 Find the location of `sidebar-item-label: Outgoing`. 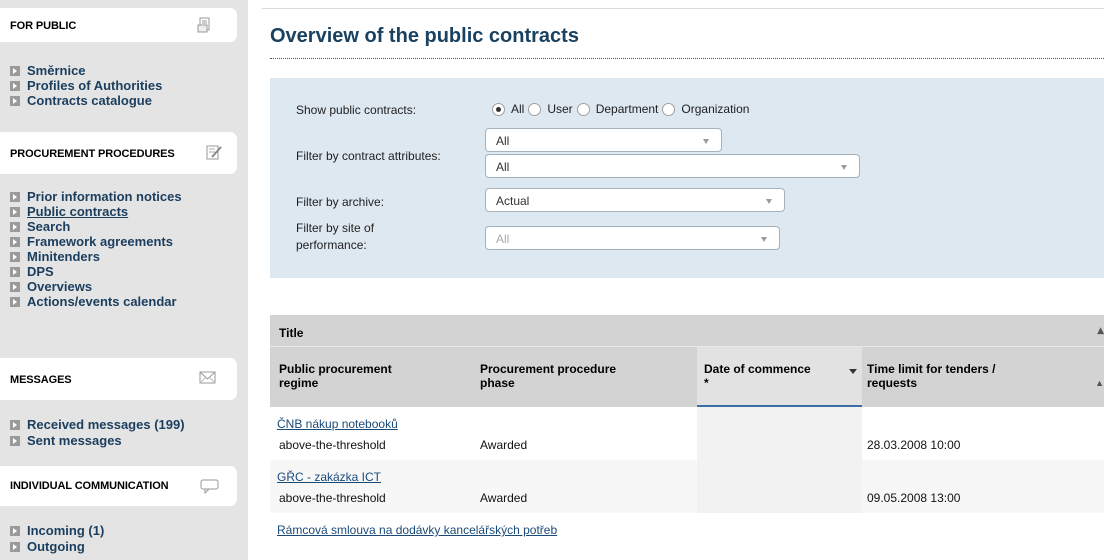

sidebar-item-label: Outgoing is located at coordinates (56, 546).